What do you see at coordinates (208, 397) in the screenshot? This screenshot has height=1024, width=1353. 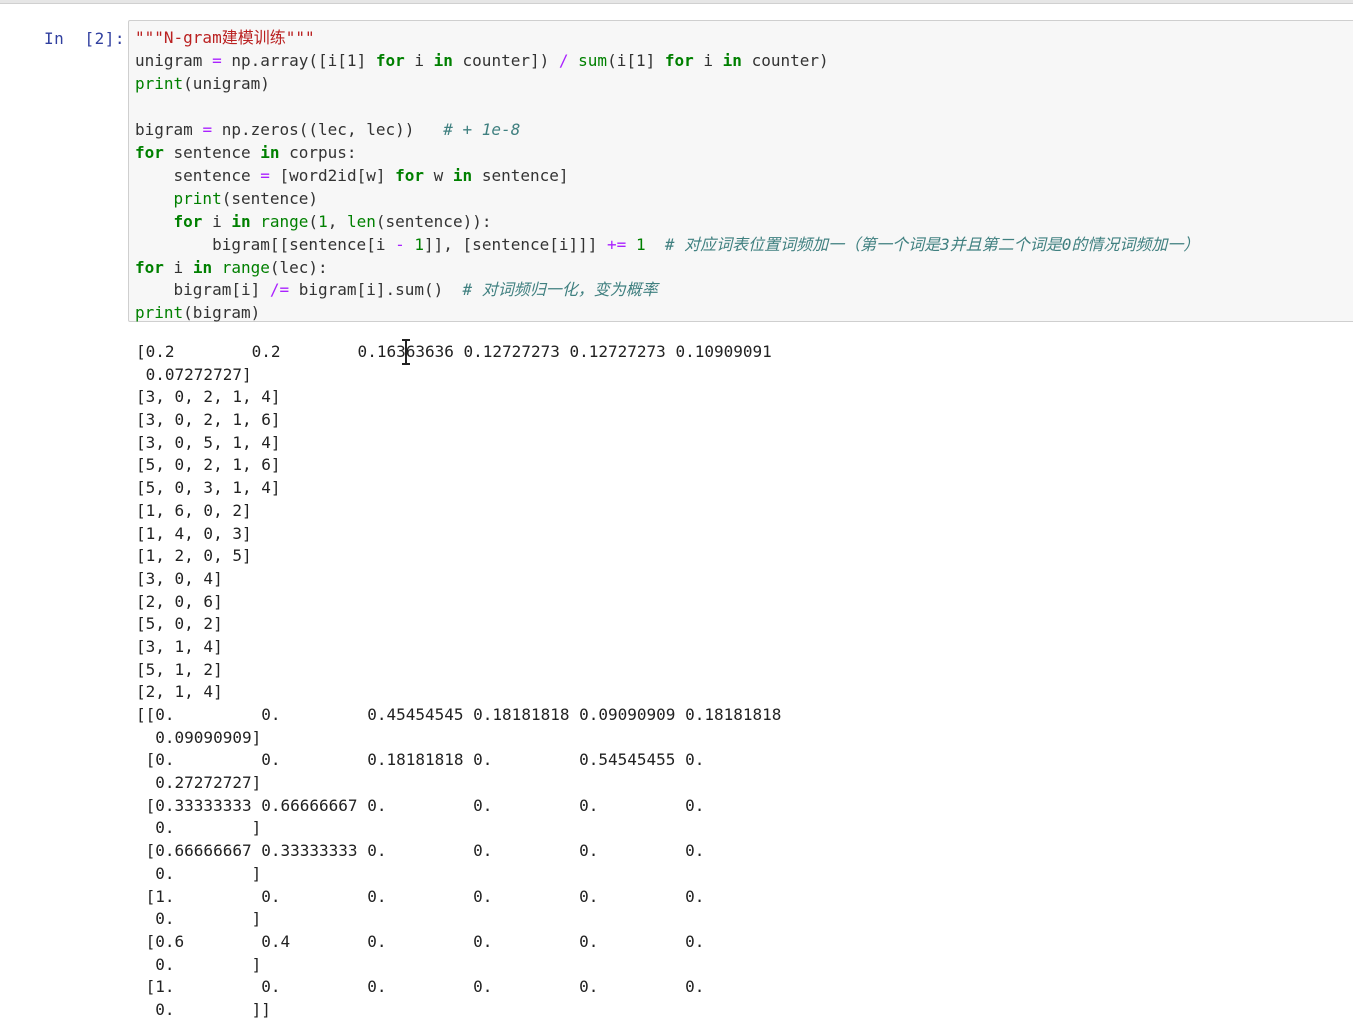 I see `output-line: [3, 0, 2, 1, 4]` at bounding box center [208, 397].